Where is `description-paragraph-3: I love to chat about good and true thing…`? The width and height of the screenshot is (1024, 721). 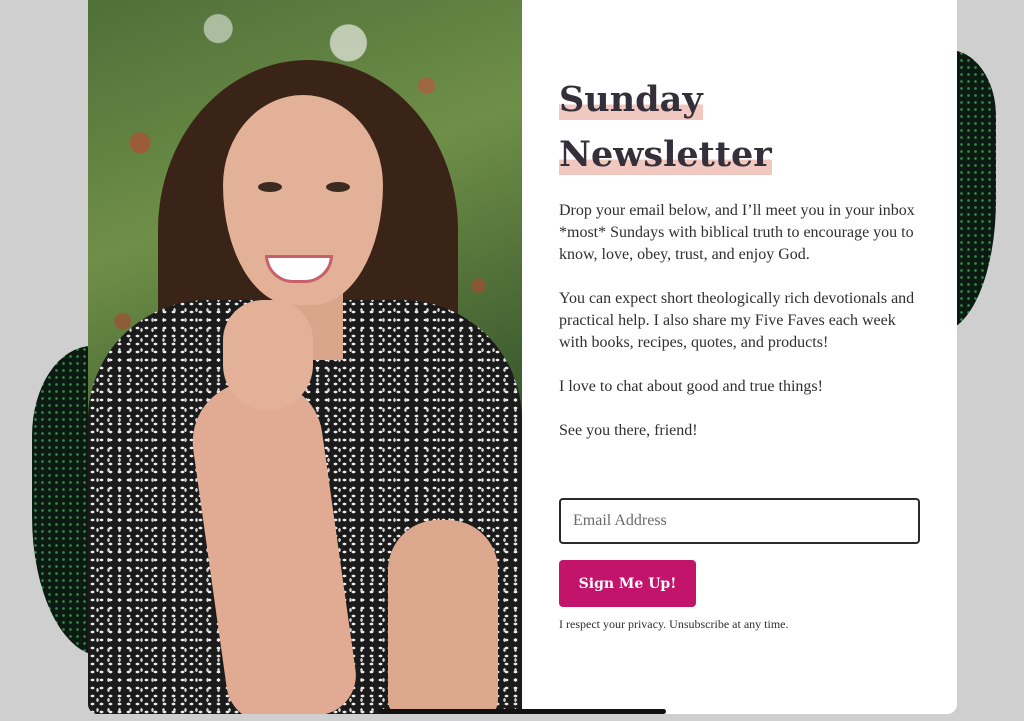 description-paragraph-3: I love to chat about good and true thing… is located at coordinates (691, 386).